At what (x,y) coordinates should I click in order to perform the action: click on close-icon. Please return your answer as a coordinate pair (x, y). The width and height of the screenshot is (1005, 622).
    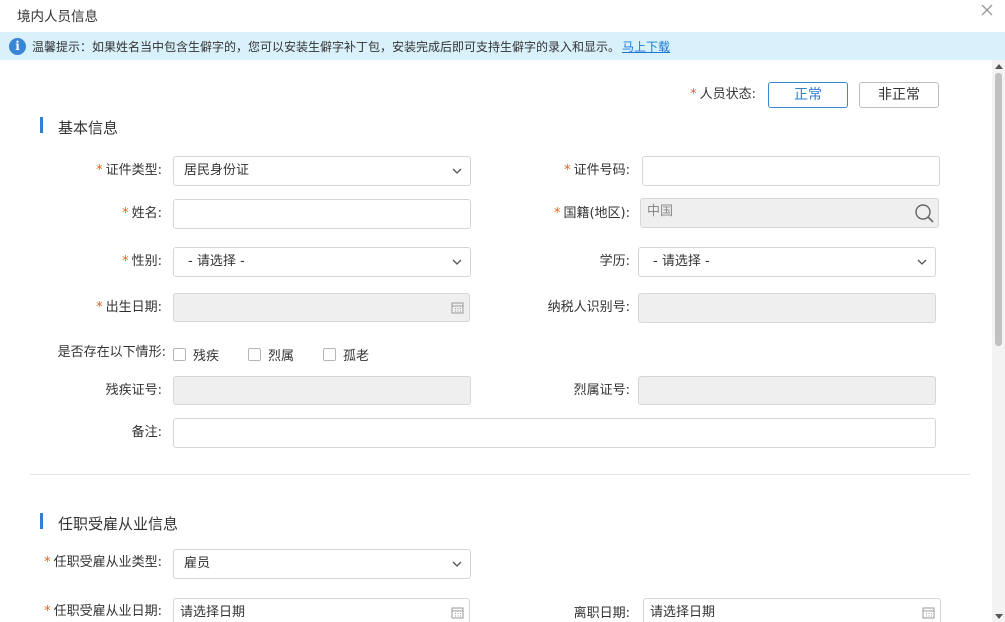
    Looking at the image, I should click on (987, 10).